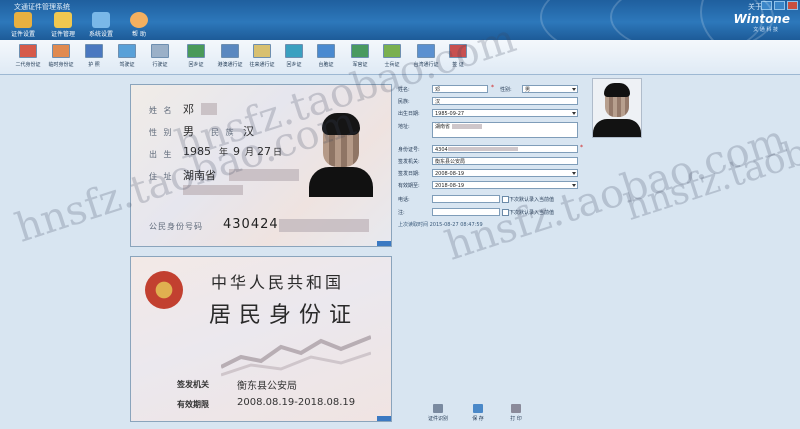  What do you see at coordinates (505, 161) in the screenshot?
I see `authority-field: 衡东县公安局` at bounding box center [505, 161].